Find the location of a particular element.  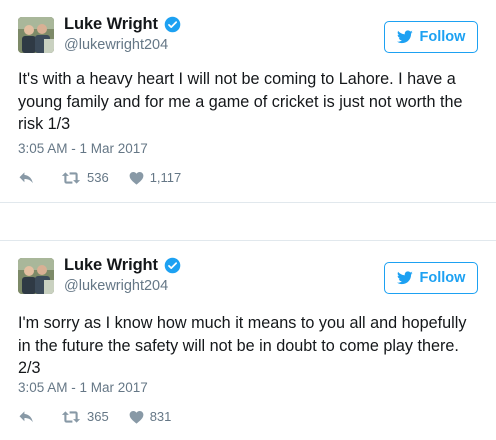

tweet-separator is located at coordinates (248, 221).